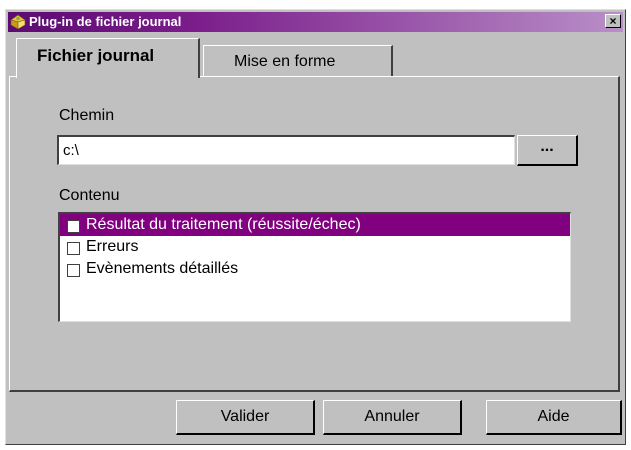 This screenshot has height=450, width=631. What do you see at coordinates (87, 115) in the screenshot?
I see `path-label: Chemin` at bounding box center [87, 115].